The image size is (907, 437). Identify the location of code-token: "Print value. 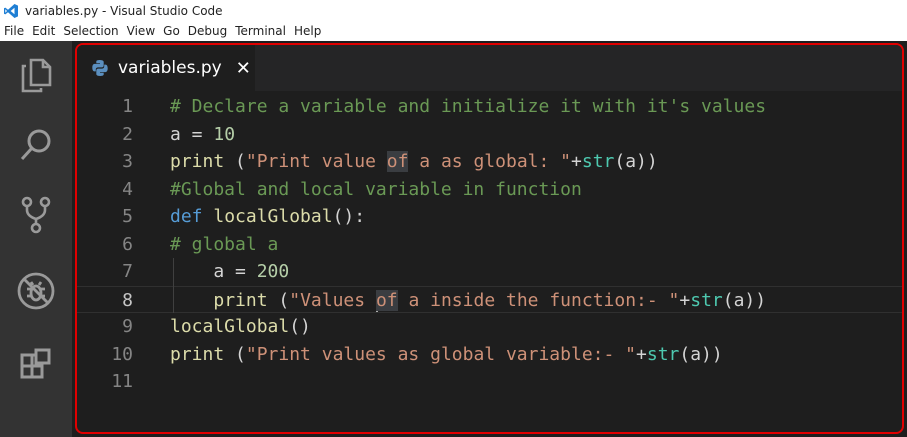
(316, 161).